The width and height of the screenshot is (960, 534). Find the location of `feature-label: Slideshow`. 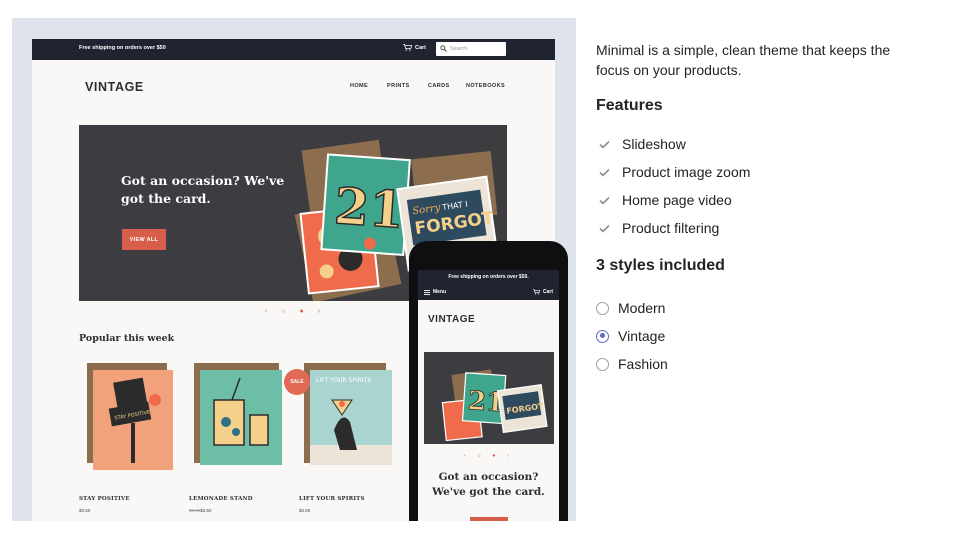

feature-label: Slideshow is located at coordinates (654, 144).